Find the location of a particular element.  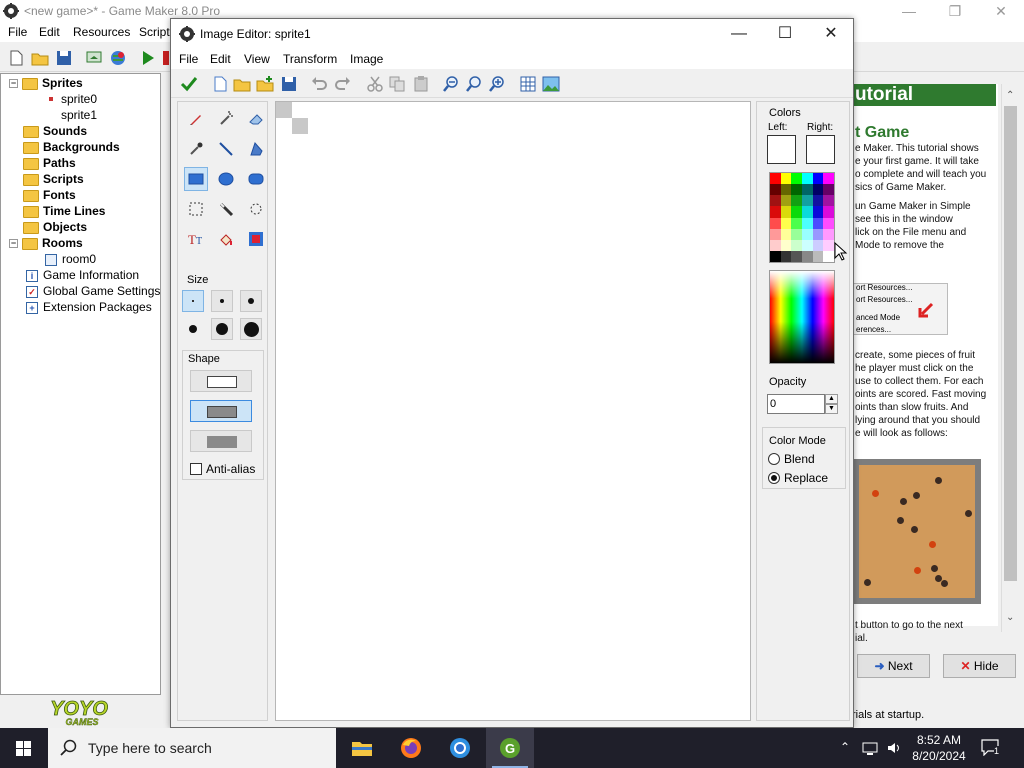

clock-time: 8:52 AM is located at coordinates (939, 740).